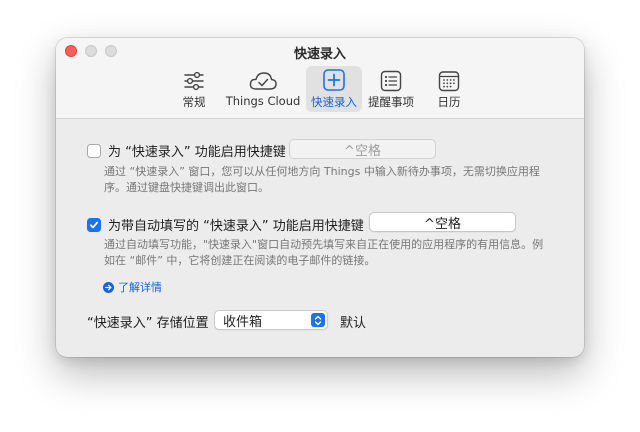 The image size is (640, 432). What do you see at coordinates (334, 79) in the screenshot?
I see `plus-square-icon` at bounding box center [334, 79].